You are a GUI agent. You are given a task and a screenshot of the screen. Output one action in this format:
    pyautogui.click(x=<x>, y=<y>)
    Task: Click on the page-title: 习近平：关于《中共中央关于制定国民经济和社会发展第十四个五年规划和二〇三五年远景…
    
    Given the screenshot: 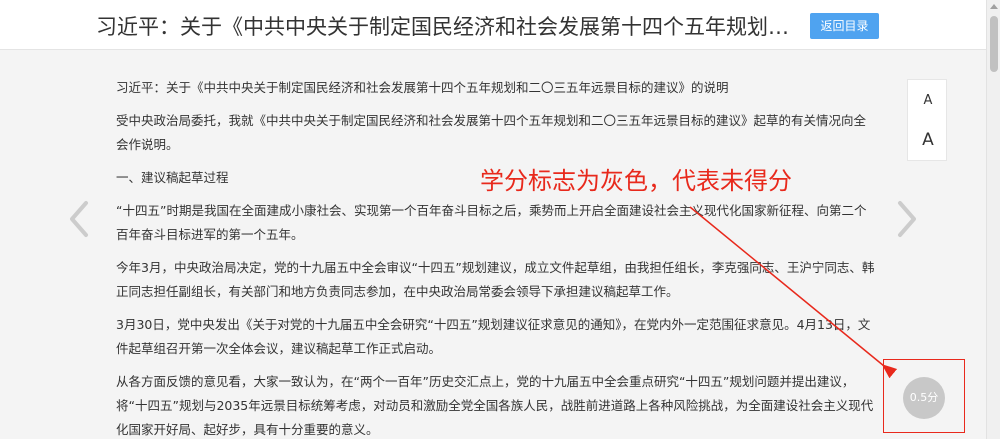 What is the action you would take?
    pyautogui.click(x=446, y=27)
    